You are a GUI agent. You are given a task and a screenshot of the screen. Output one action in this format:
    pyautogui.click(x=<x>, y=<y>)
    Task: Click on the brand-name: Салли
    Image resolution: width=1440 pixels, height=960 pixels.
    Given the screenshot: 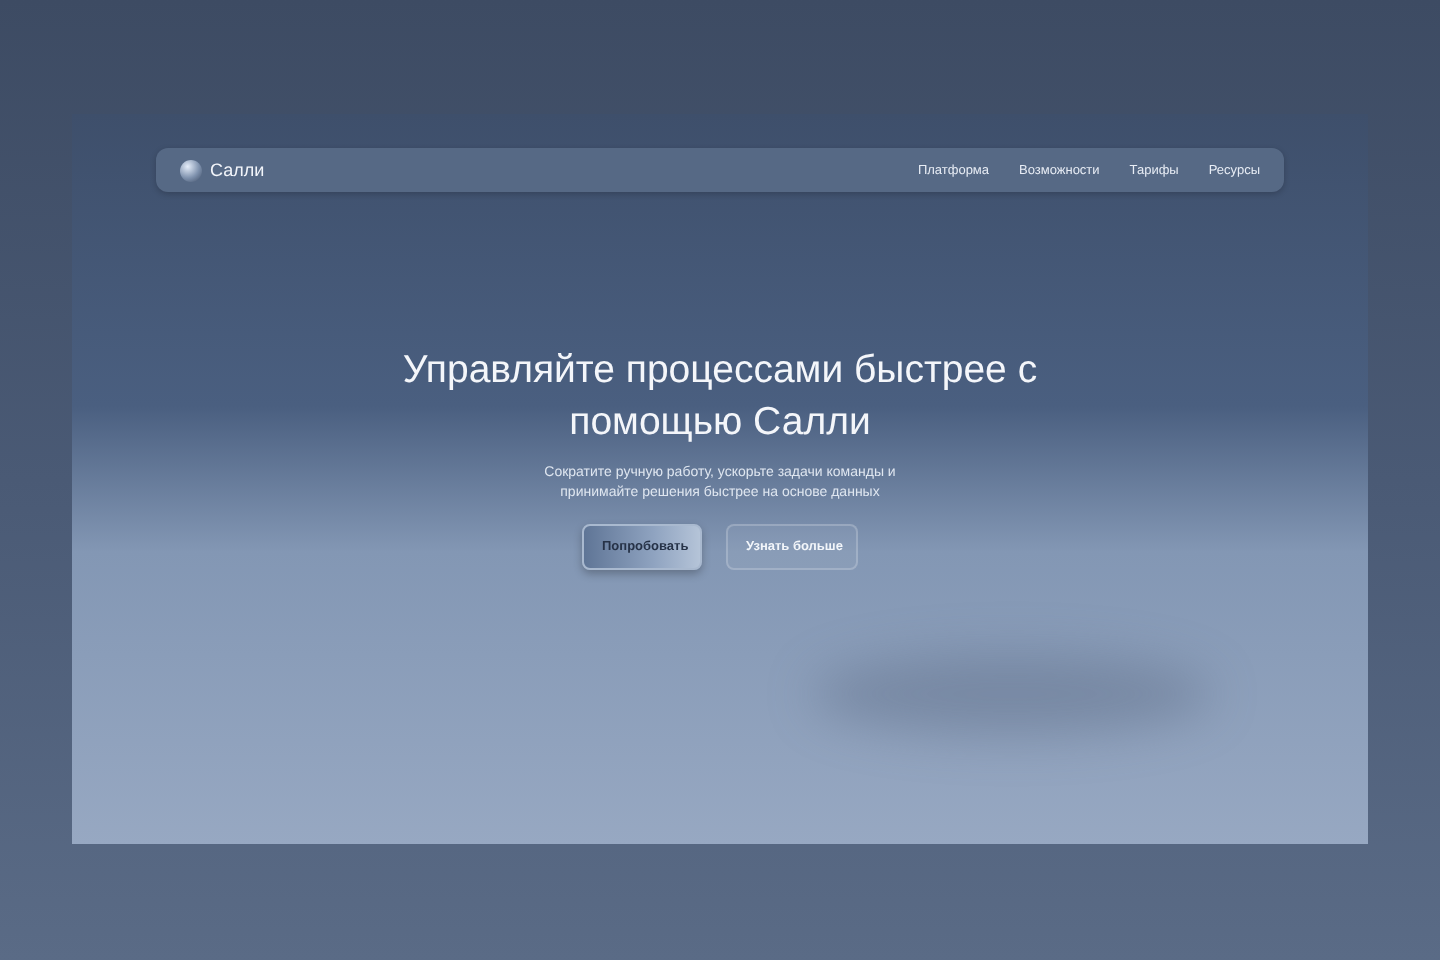 What is the action you would take?
    pyautogui.click(x=237, y=170)
    